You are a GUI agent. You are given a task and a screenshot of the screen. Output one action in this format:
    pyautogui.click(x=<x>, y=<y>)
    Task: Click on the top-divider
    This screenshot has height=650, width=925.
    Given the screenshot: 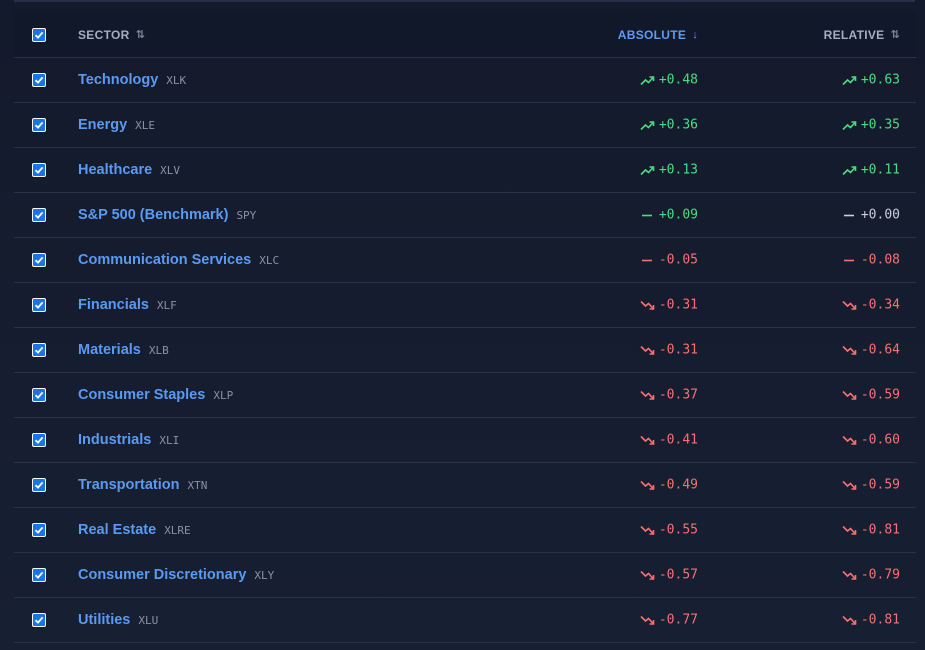 What is the action you would take?
    pyautogui.click(x=464, y=1)
    